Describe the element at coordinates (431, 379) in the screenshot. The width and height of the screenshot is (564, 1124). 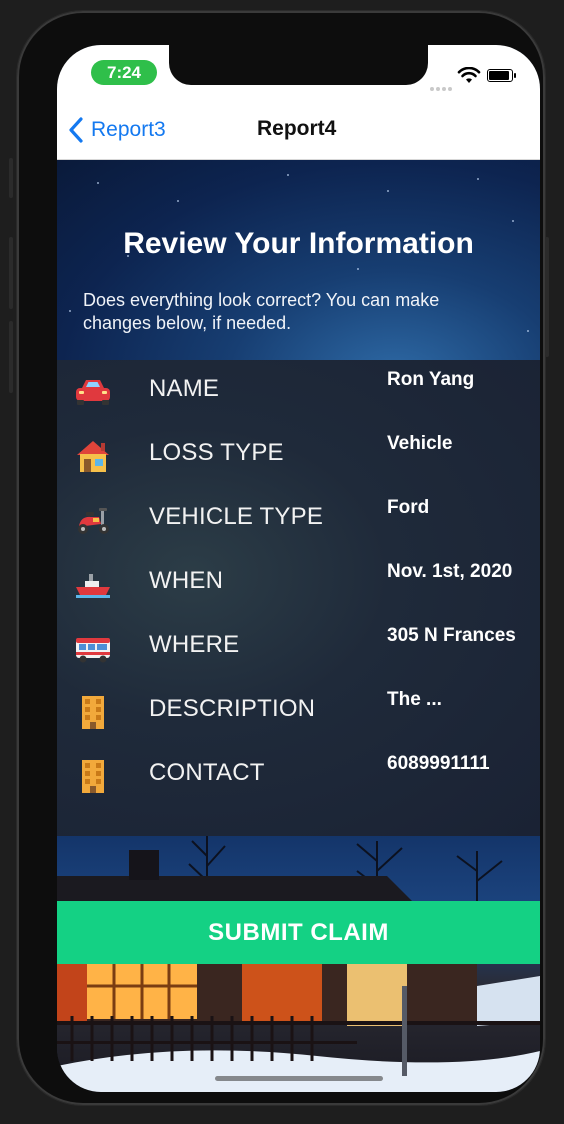
I see `row-value: Ron Yang` at that location.